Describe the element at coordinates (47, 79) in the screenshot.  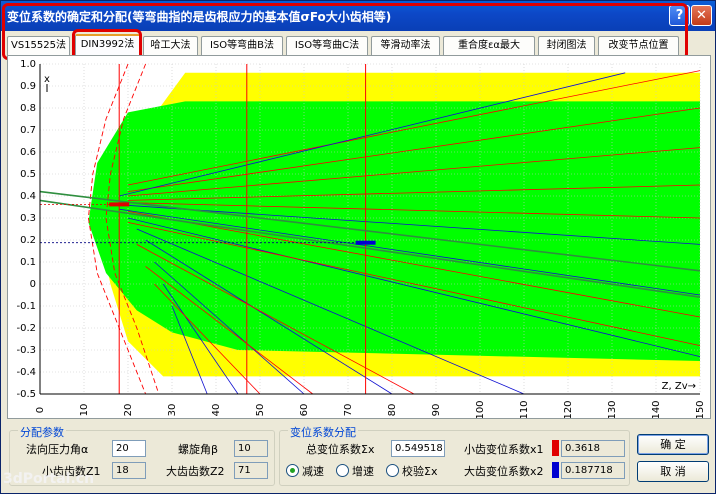
I see `y-axis-label: x` at that location.